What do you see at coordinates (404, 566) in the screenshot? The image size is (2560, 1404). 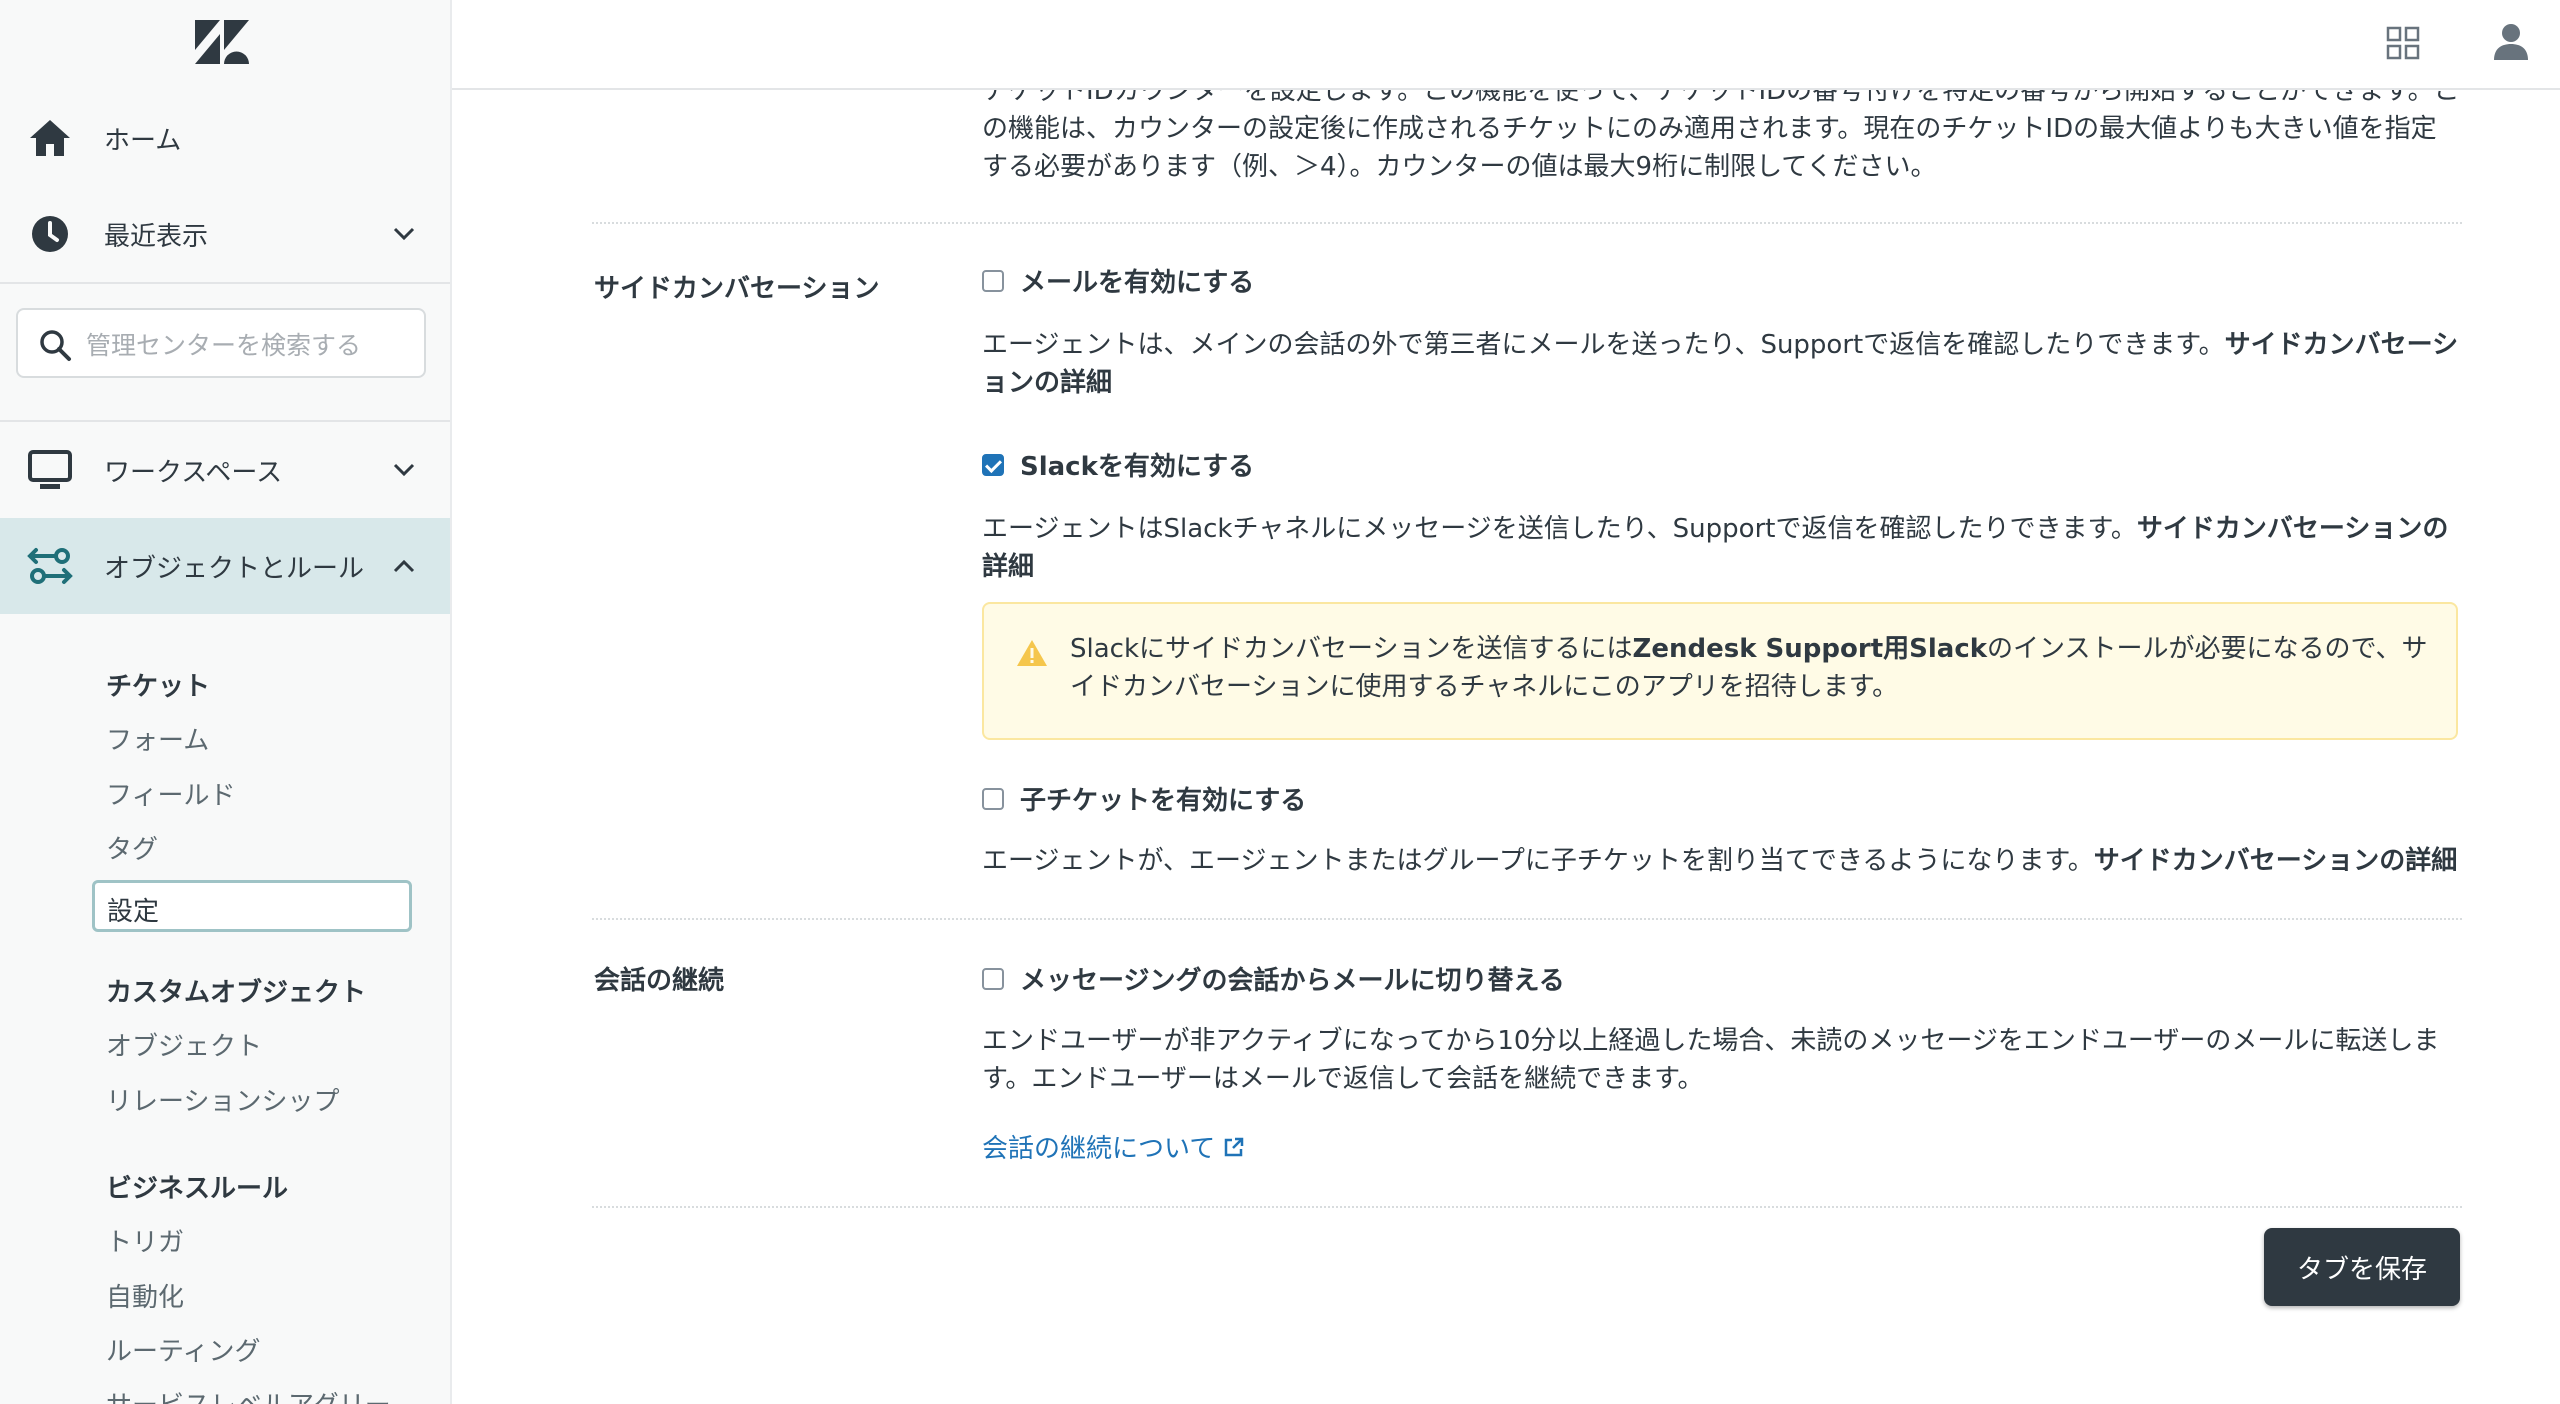 I see `chevron-up-icon` at bounding box center [404, 566].